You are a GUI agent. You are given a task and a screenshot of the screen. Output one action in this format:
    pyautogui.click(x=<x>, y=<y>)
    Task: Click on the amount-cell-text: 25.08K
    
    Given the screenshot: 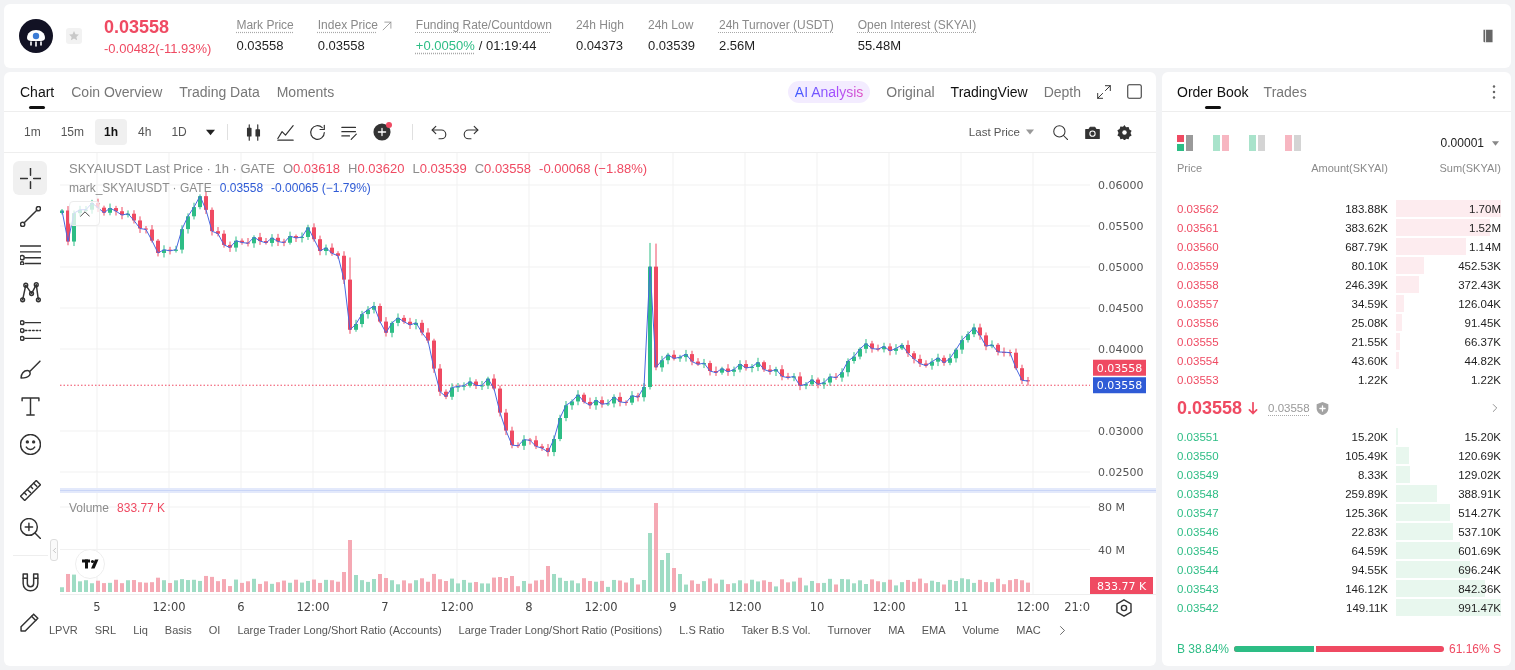 What is the action you would take?
    pyautogui.click(x=1369, y=322)
    